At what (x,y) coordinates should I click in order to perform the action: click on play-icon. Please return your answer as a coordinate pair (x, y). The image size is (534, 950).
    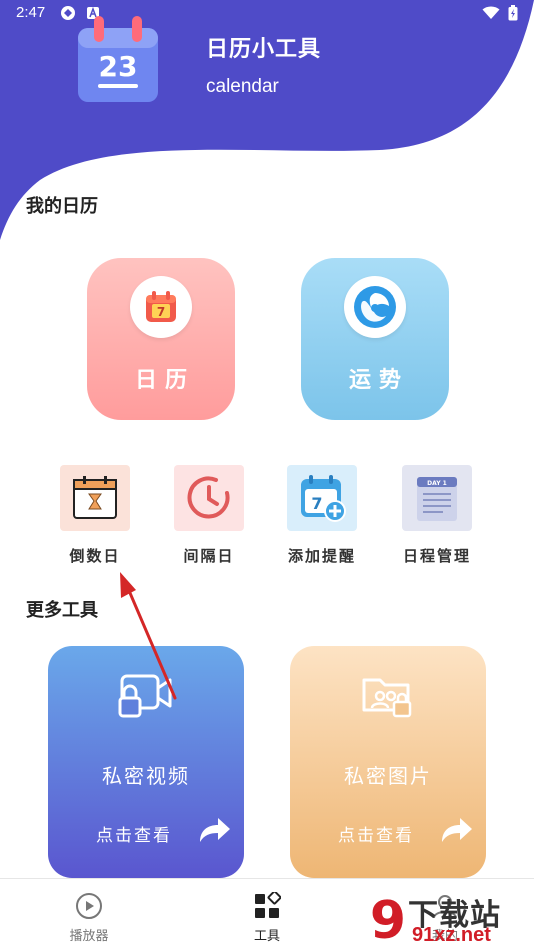
    Looking at the image, I should click on (89, 906).